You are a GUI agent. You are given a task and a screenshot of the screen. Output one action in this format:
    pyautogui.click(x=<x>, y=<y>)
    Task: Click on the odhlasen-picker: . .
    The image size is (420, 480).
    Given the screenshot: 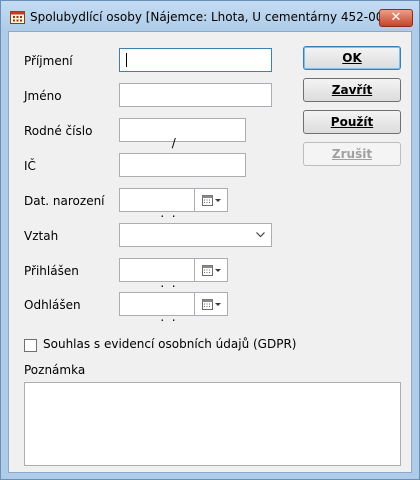 What is the action you would take?
    pyautogui.click(x=174, y=308)
    